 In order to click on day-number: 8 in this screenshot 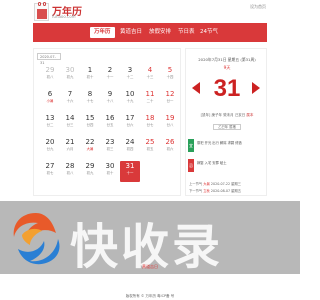, I will do `click(90, 94)`.